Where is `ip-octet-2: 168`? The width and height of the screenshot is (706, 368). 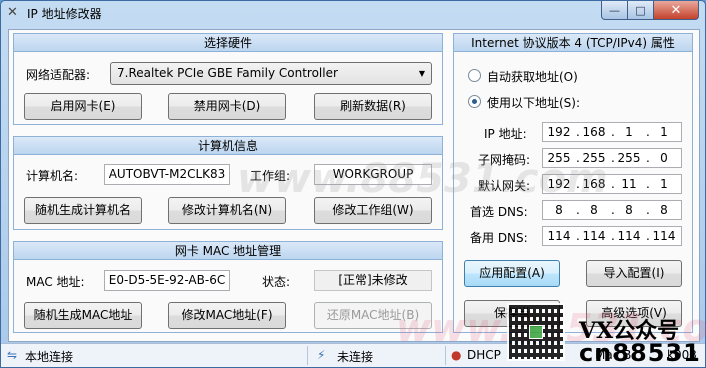 ip-octet-2: 168 is located at coordinates (594, 132).